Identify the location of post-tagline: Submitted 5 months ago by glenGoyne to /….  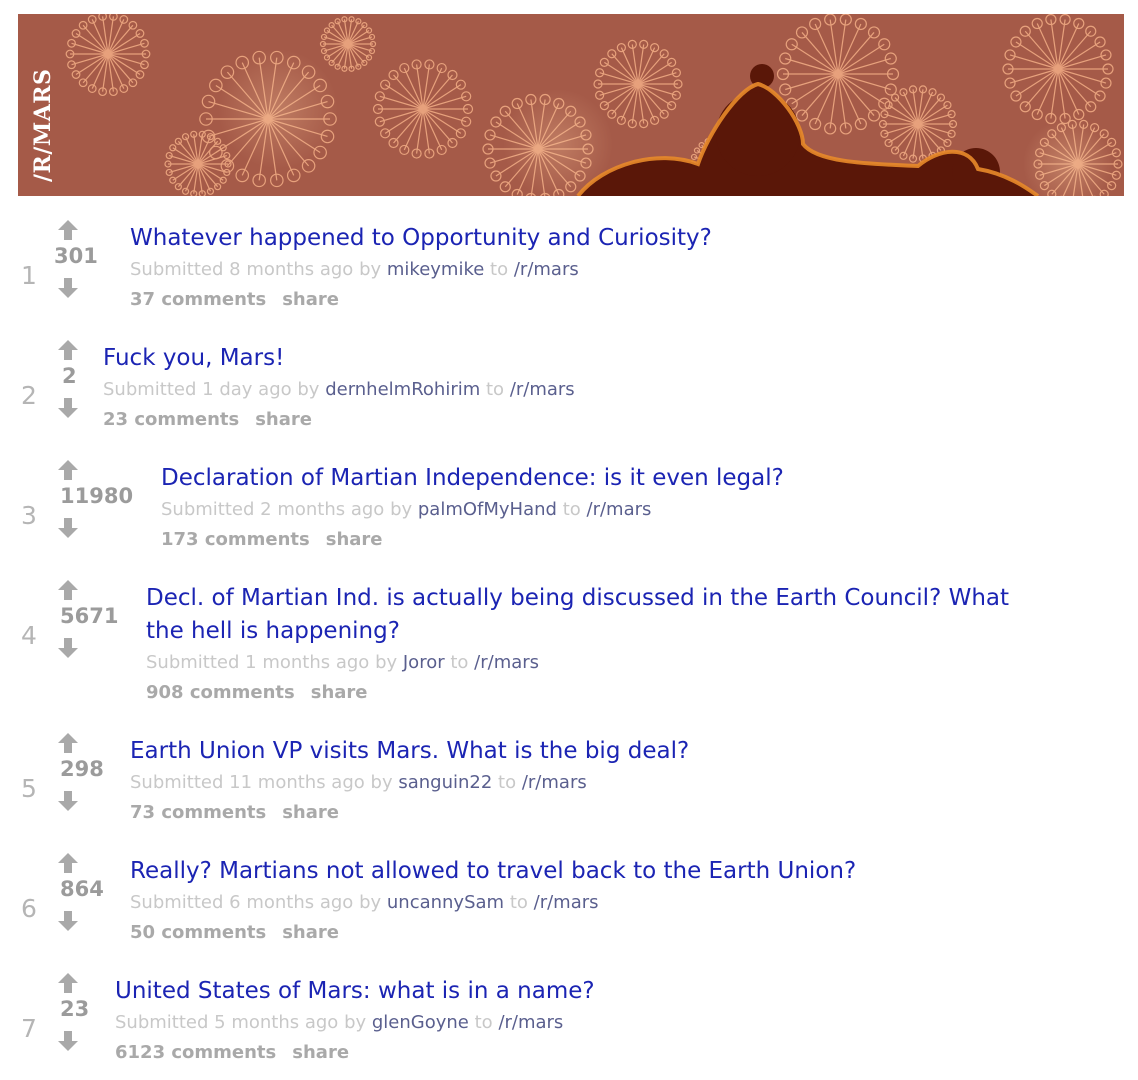
(565, 1023).